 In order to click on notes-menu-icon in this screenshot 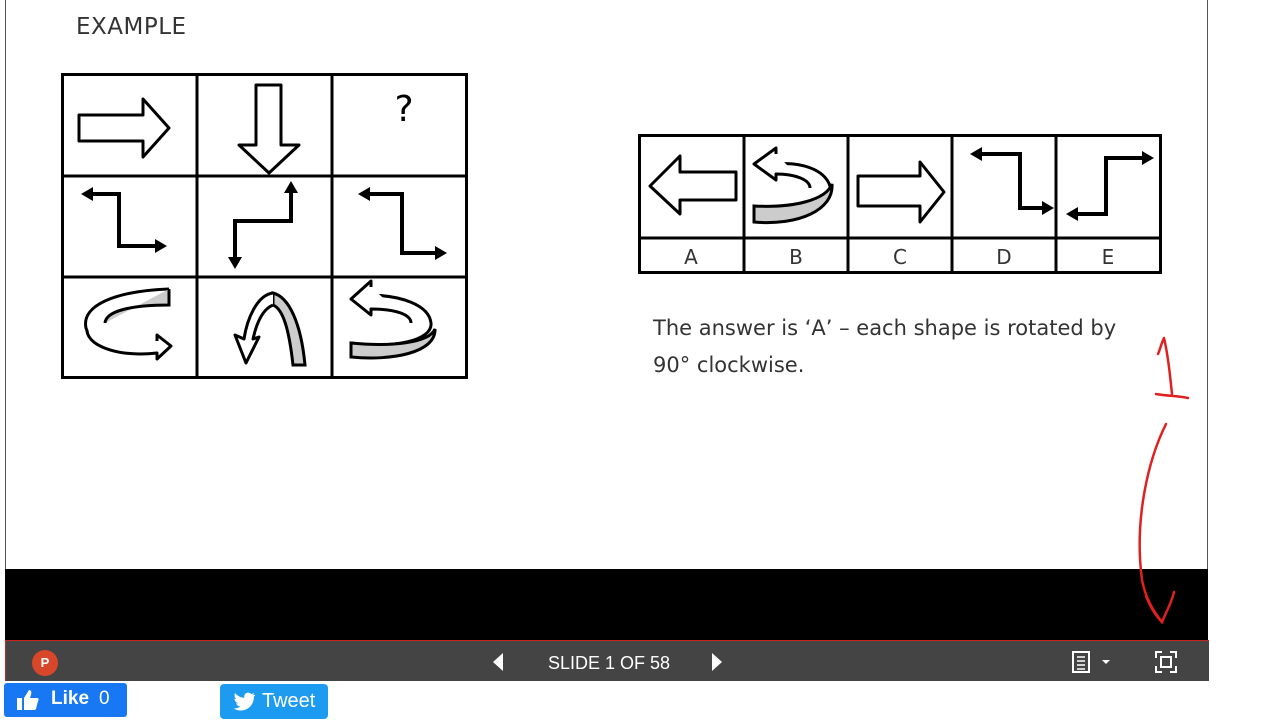, I will do `click(1091, 662)`.